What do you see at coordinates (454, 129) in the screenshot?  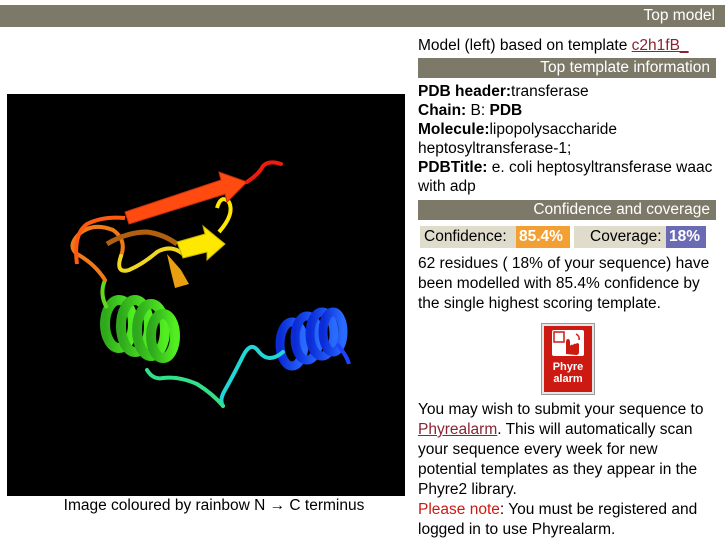 I see `molecule-label: Molecule:` at bounding box center [454, 129].